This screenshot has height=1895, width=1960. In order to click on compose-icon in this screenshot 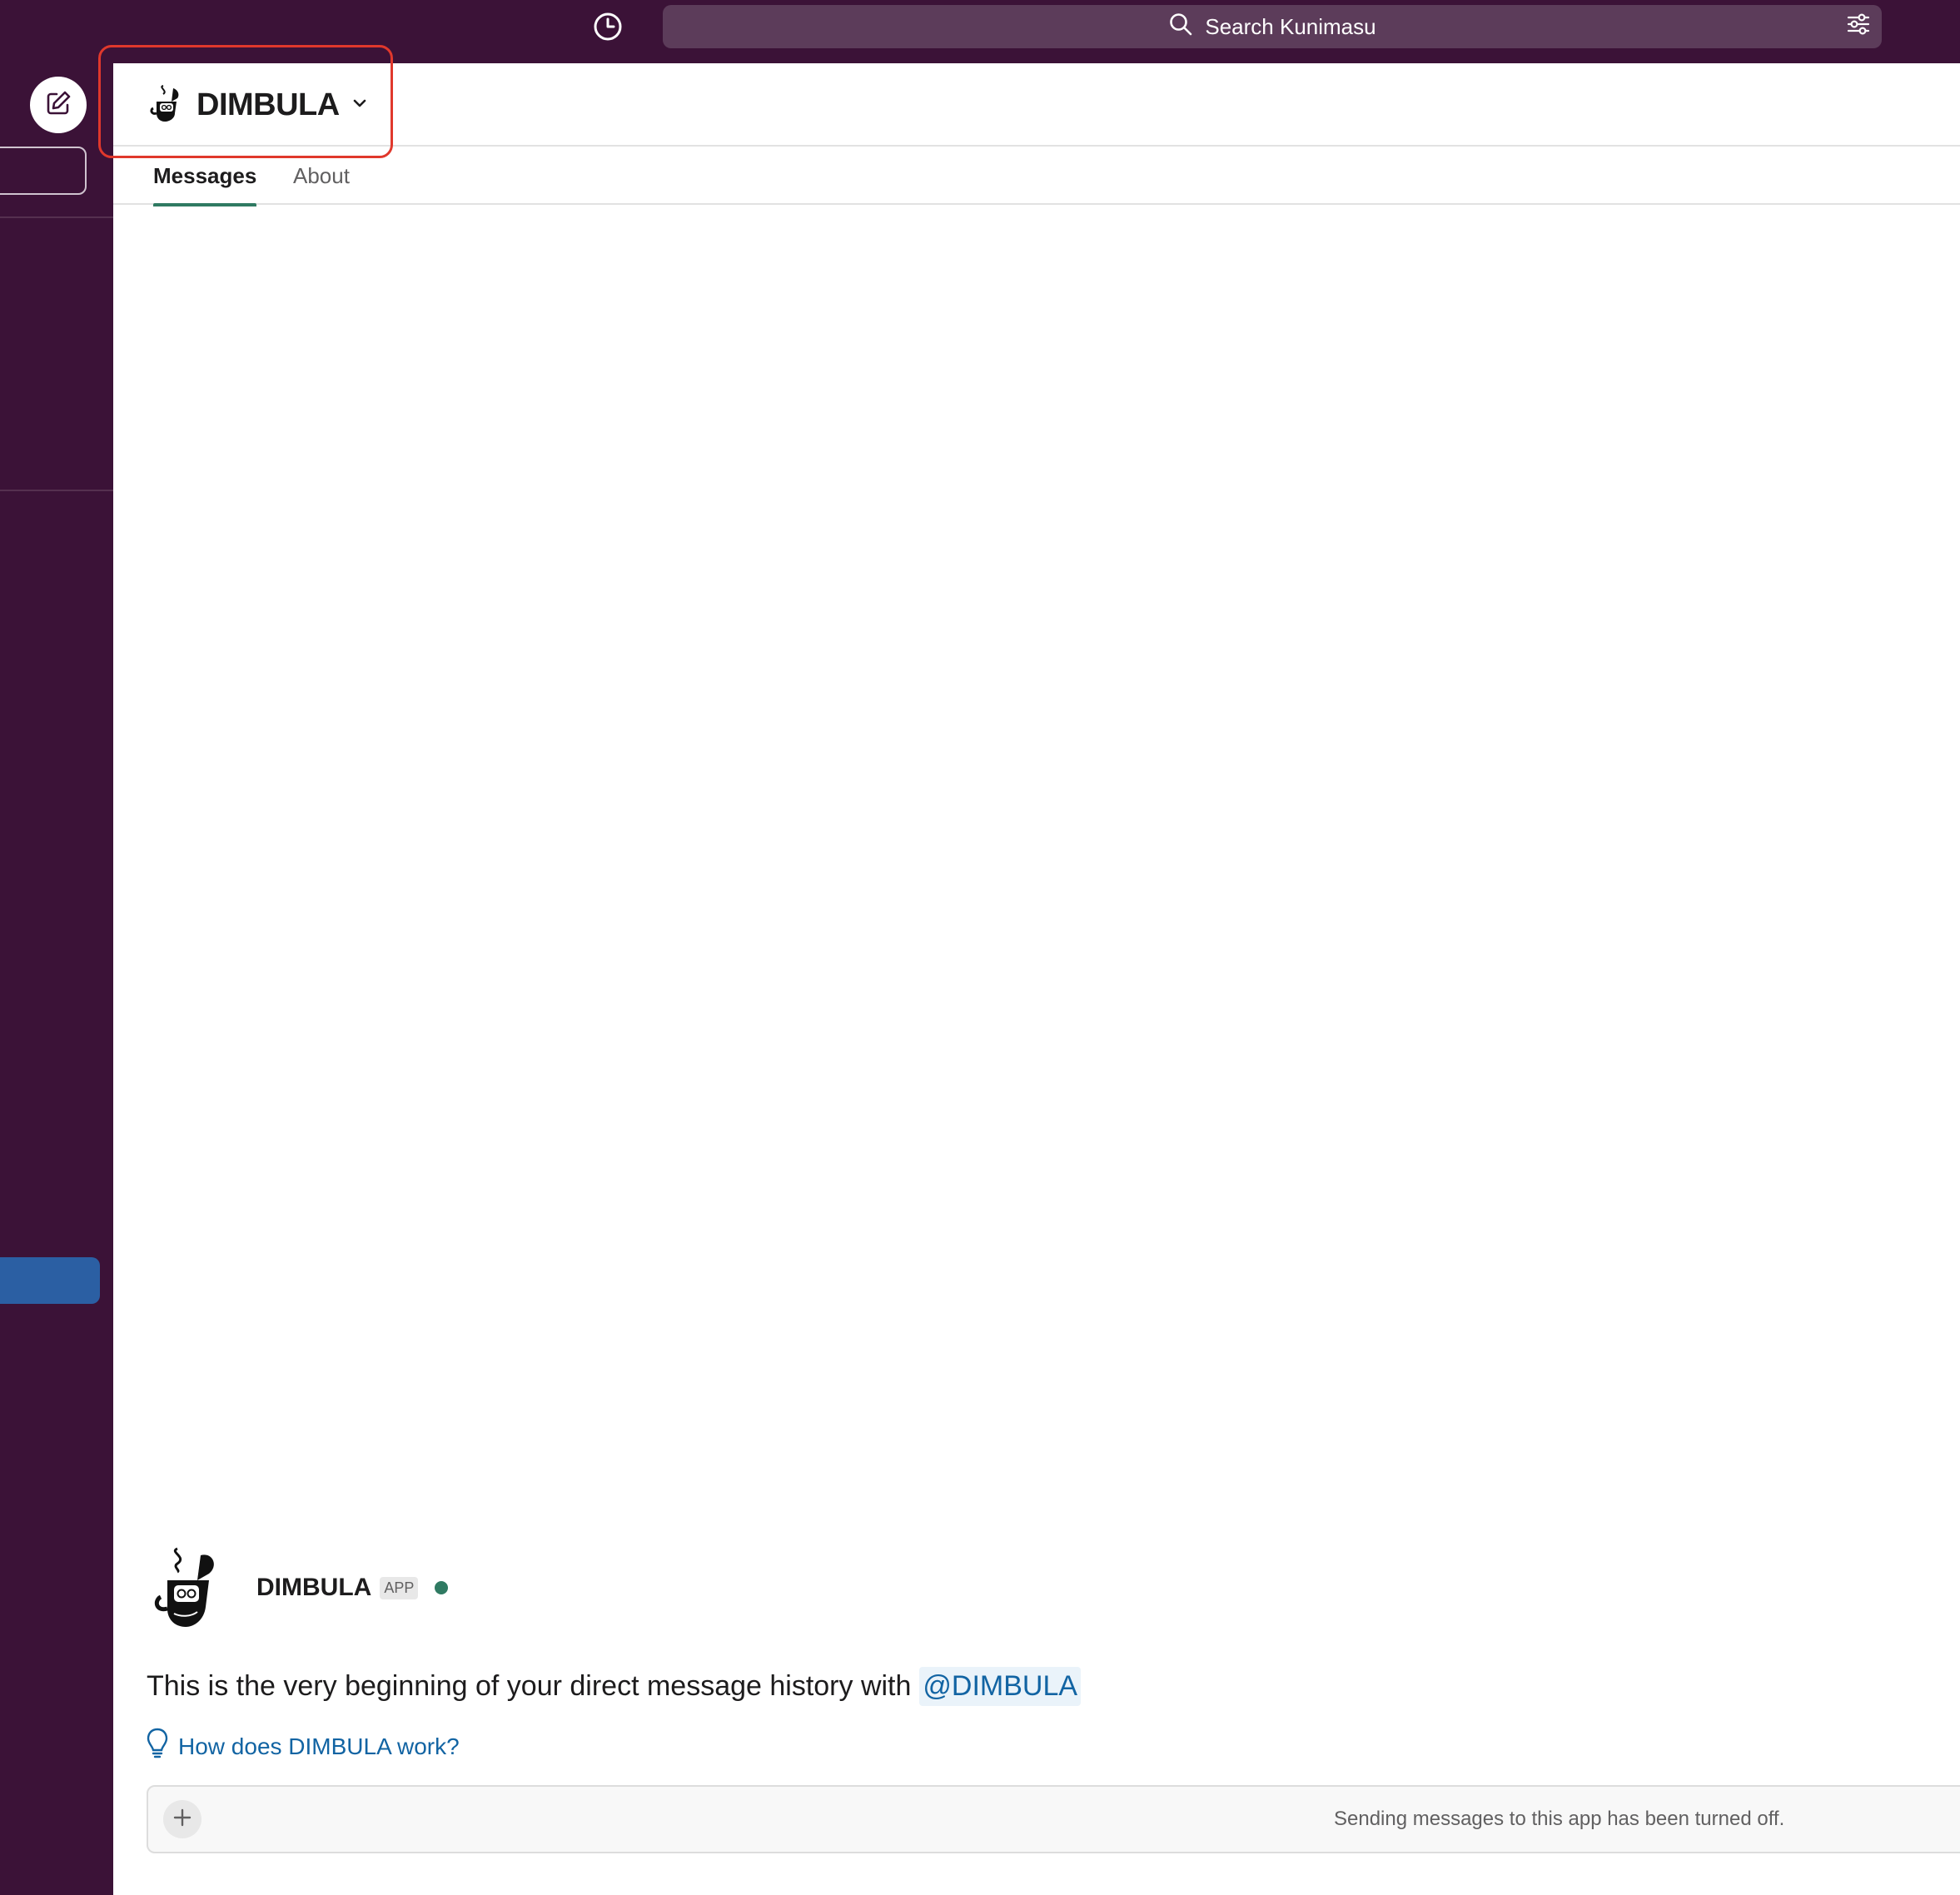, I will do `click(58, 105)`.